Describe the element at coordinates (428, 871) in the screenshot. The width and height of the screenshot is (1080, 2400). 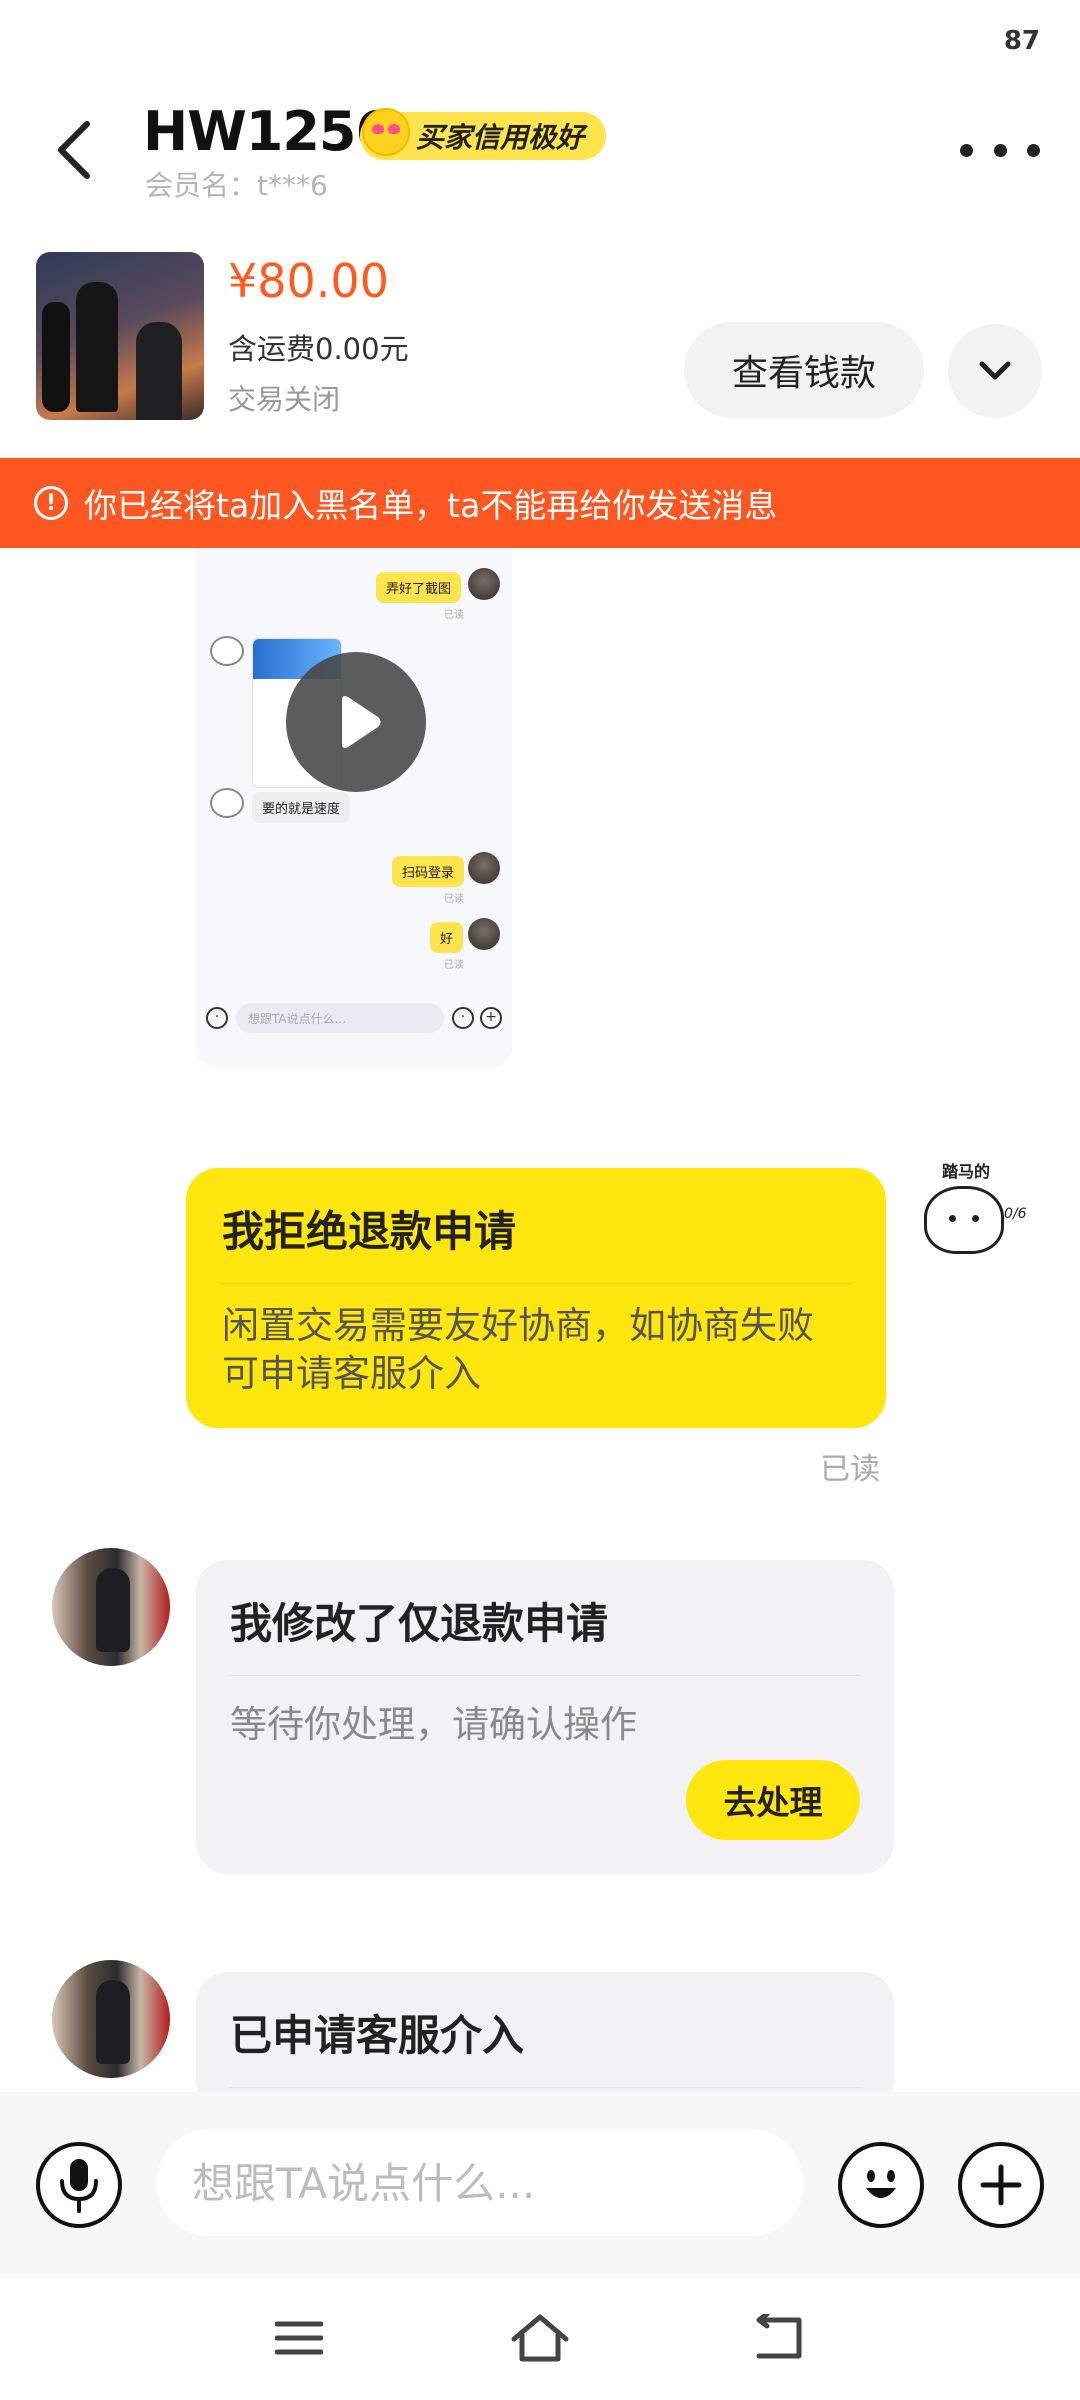
I see `video-bubble: 扫码登录` at that location.